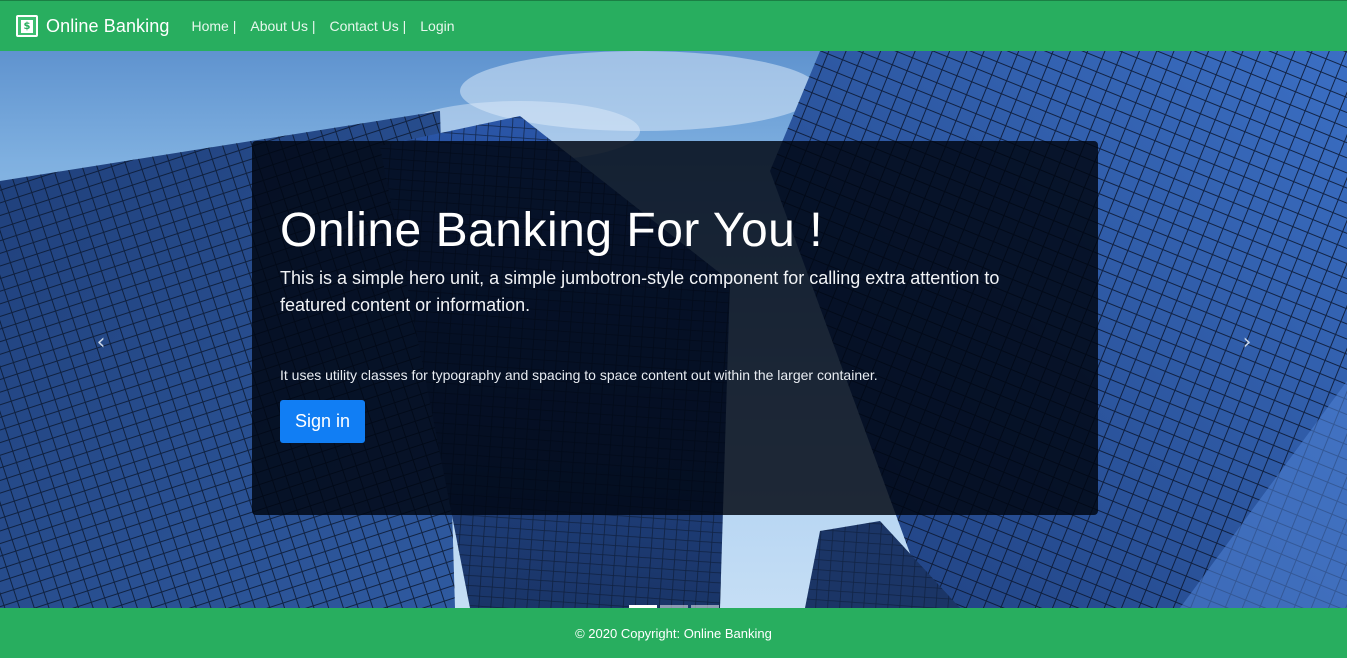 Image resolution: width=1347 pixels, height=658 pixels. I want to click on brand-name: Online Banking, so click(108, 25).